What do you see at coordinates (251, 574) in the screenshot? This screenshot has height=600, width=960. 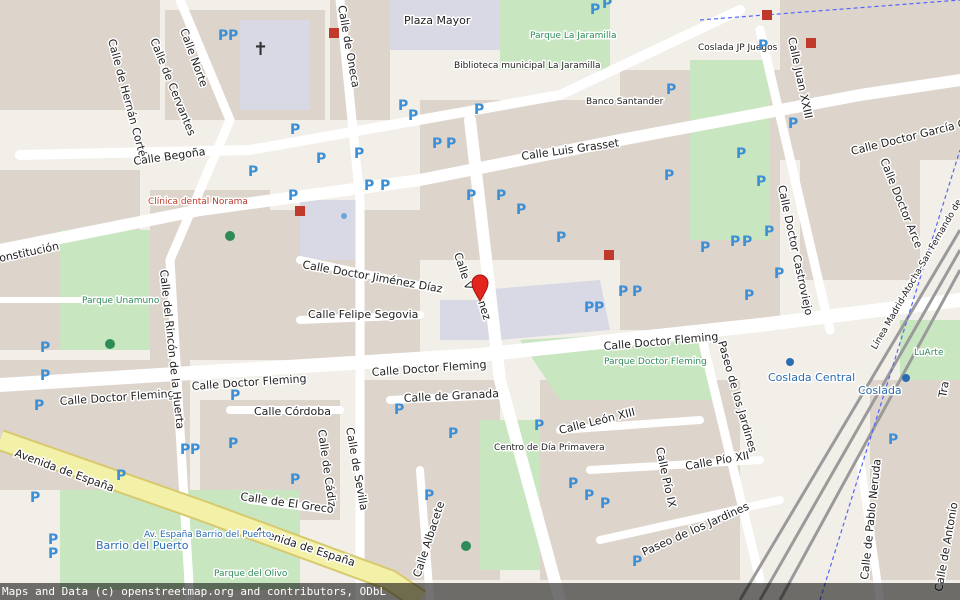 I see `parque-bottom-label: Parque del Olivo` at bounding box center [251, 574].